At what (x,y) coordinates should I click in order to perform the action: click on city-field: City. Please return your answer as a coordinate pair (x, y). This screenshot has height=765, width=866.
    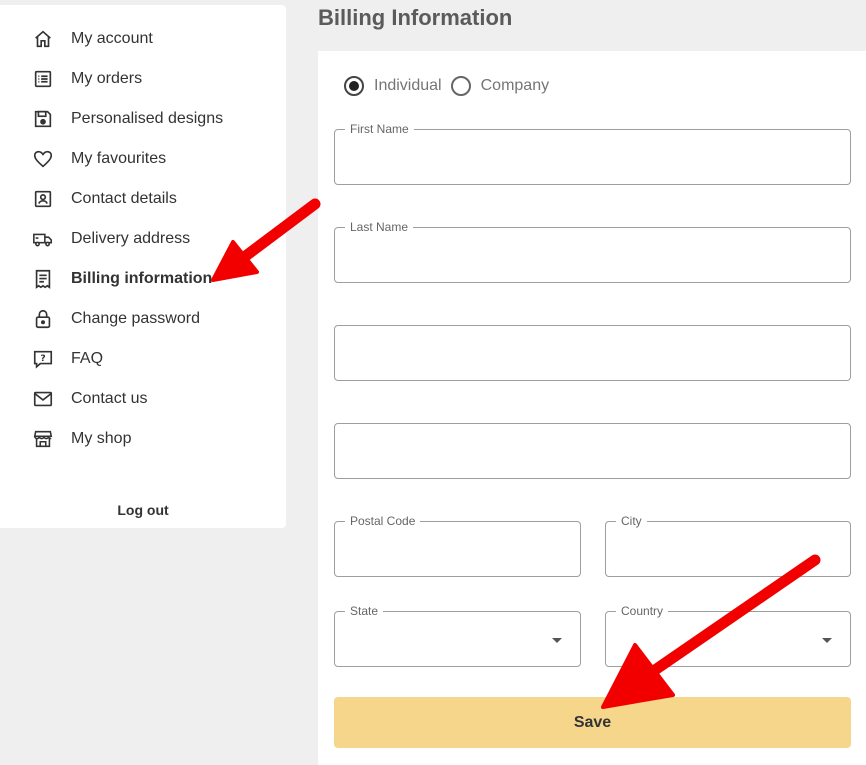
    Looking at the image, I should click on (728, 545).